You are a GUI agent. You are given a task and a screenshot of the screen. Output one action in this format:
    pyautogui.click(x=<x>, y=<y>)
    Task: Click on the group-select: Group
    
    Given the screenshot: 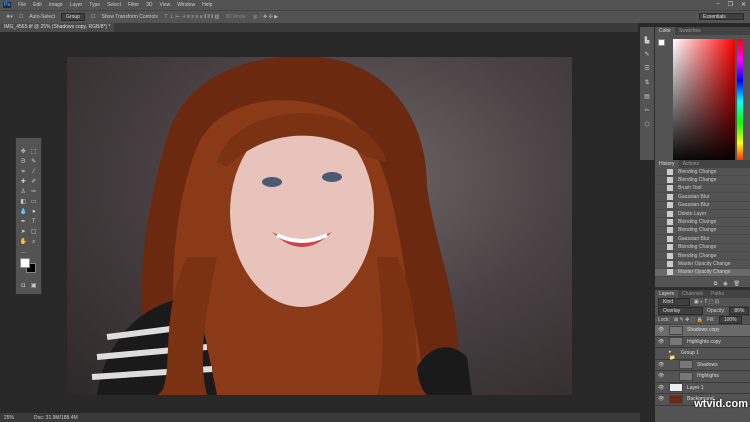 What is the action you would take?
    pyautogui.click(x=73, y=17)
    